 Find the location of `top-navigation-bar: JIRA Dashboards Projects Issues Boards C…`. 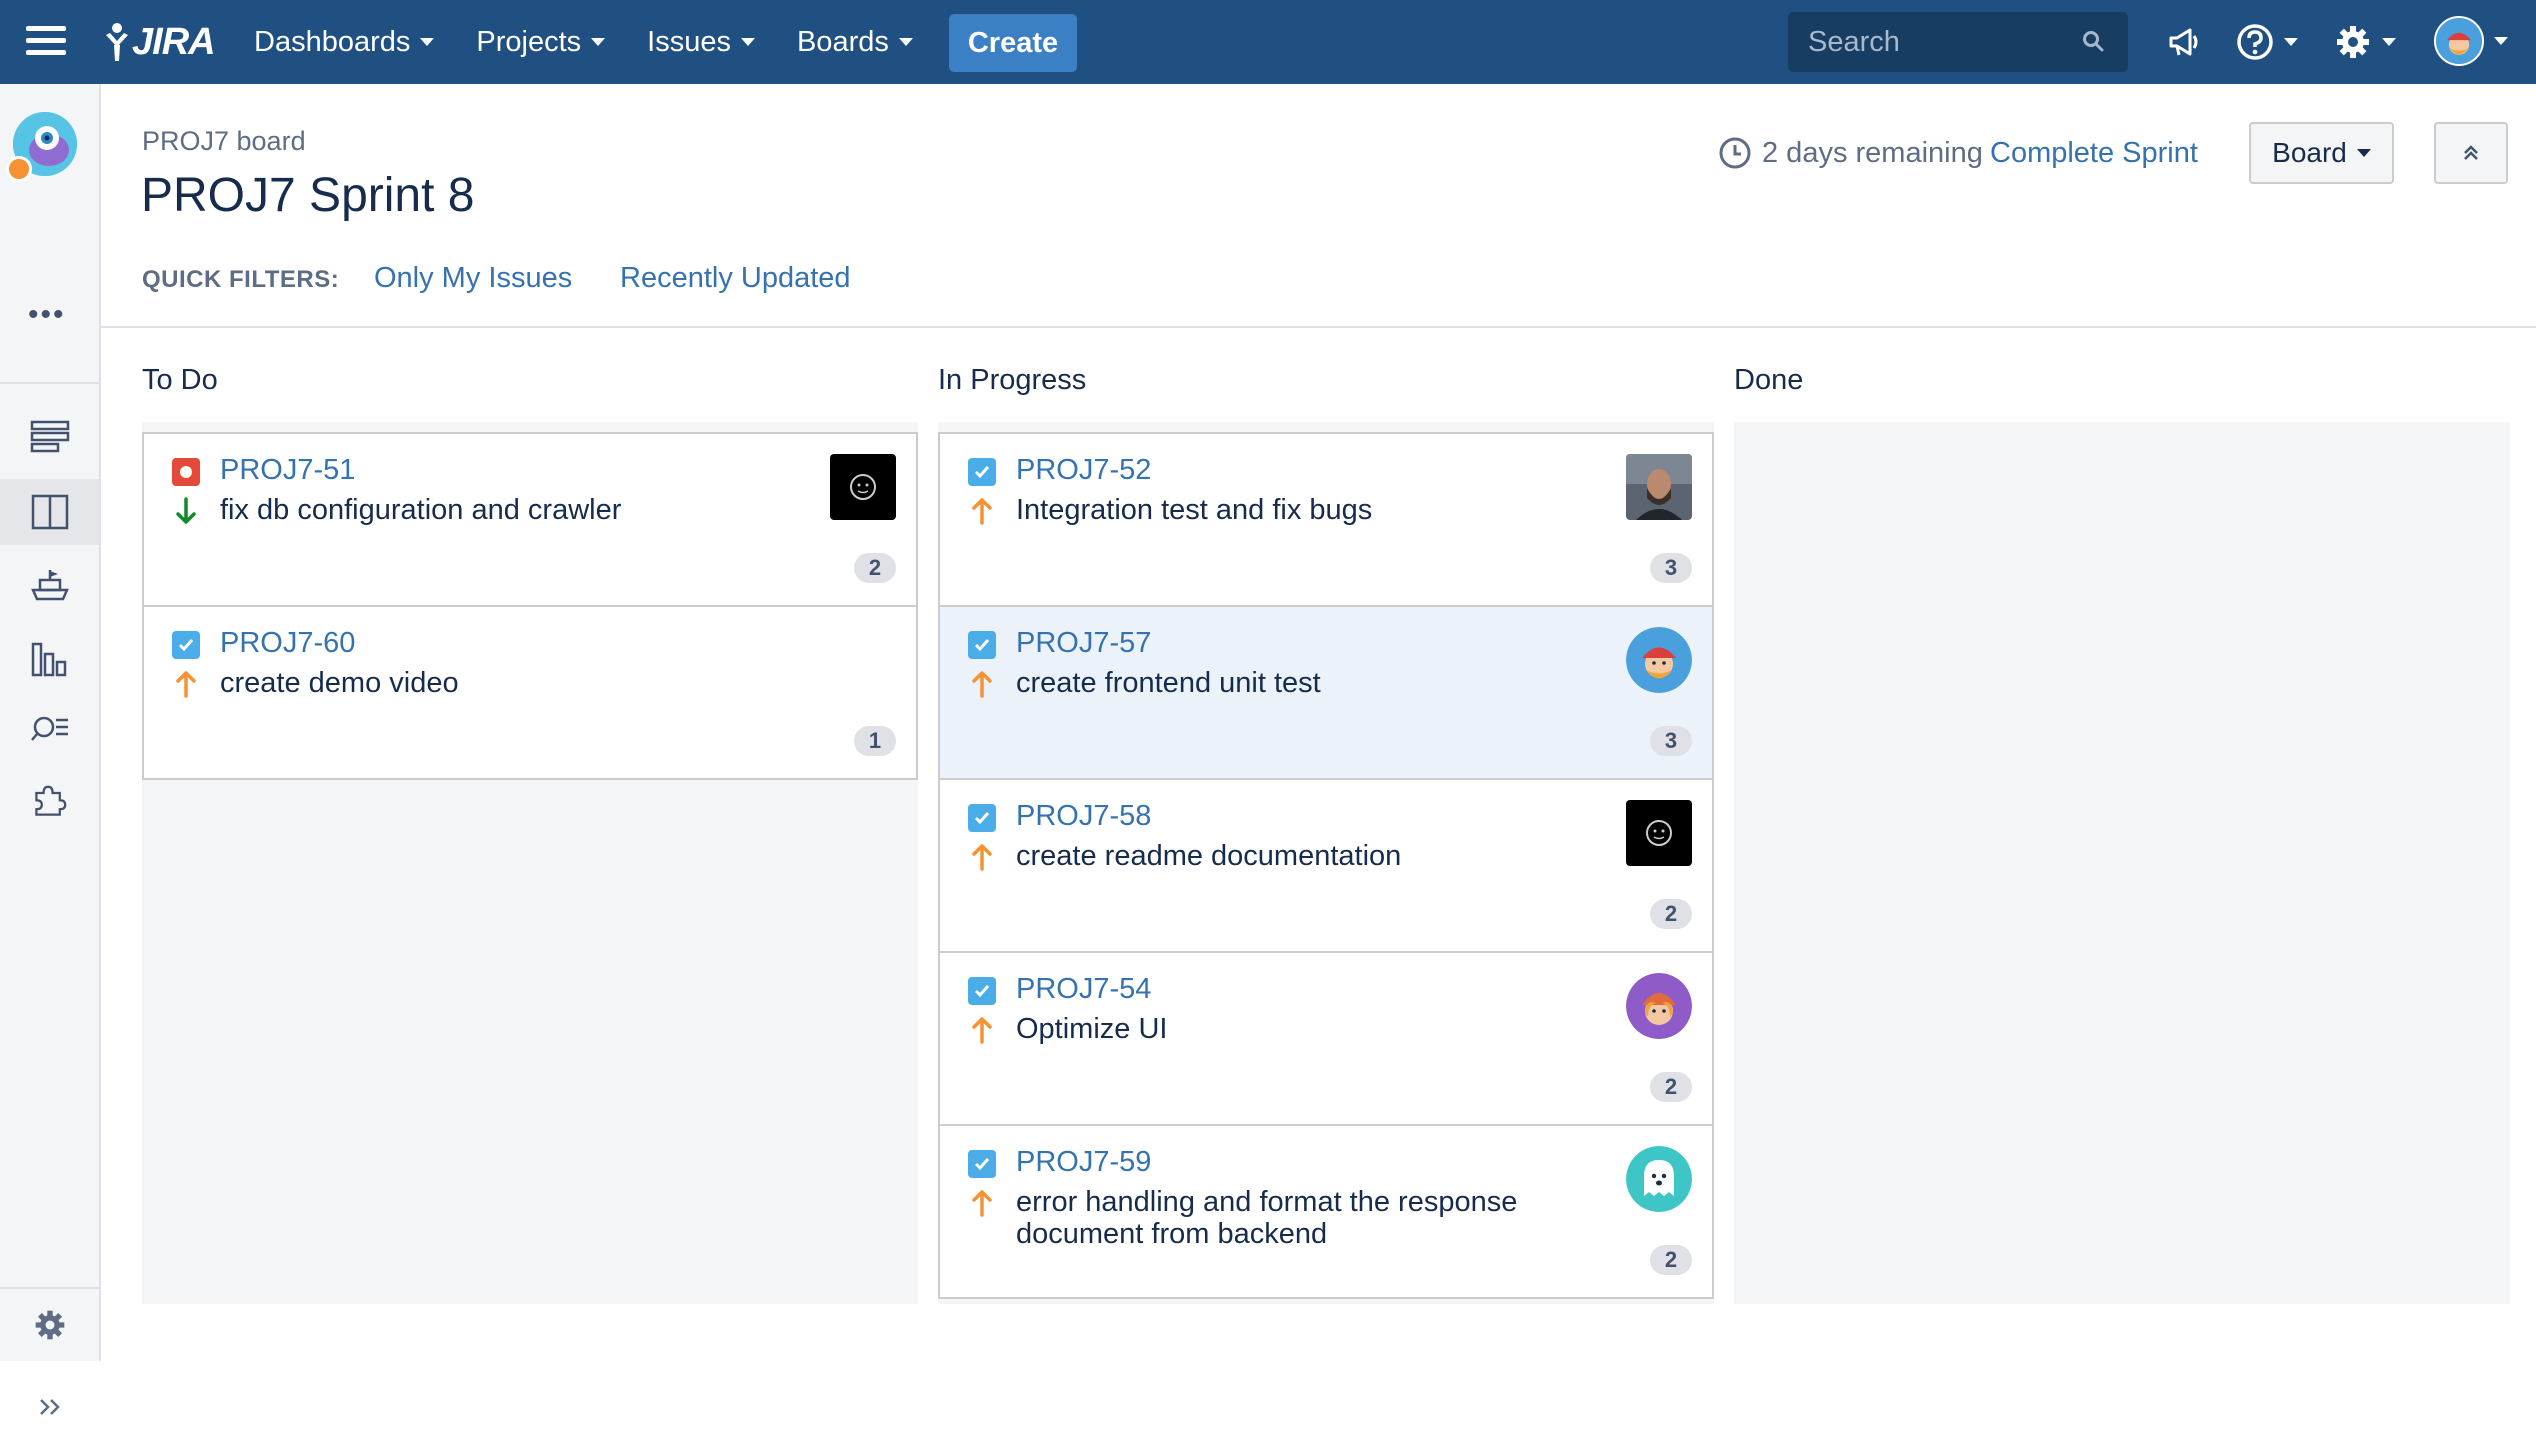

top-navigation-bar: JIRA Dashboards Projects Issues Boards C… is located at coordinates (1268, 42).